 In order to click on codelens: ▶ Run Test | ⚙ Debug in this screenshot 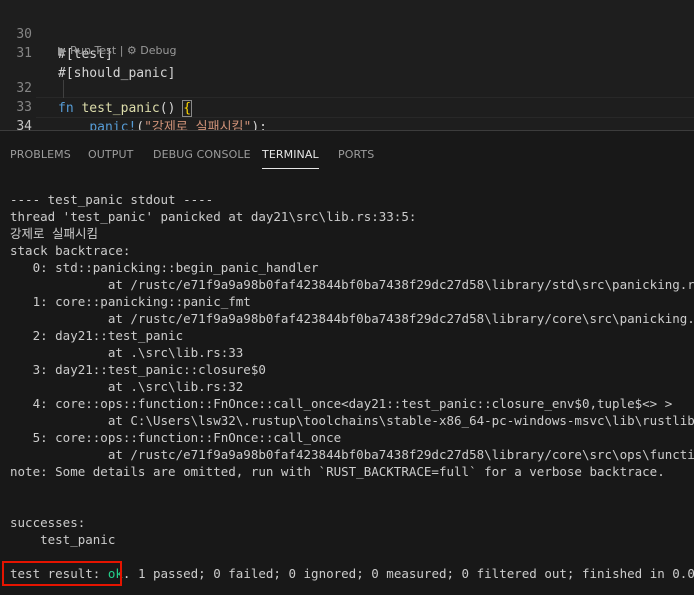, I will do `click(117, 51)`.